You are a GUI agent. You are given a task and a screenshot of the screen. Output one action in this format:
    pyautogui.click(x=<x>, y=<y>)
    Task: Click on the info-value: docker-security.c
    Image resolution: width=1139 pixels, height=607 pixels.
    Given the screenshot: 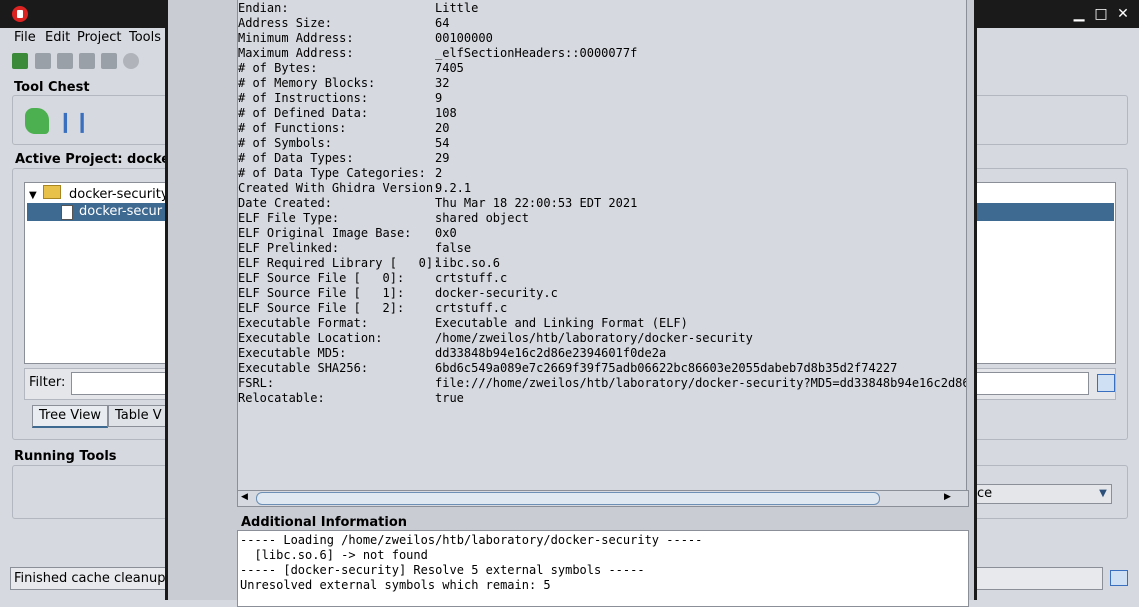 What is the action you would take?
    pyautogui.click(x=496, y=293)
    